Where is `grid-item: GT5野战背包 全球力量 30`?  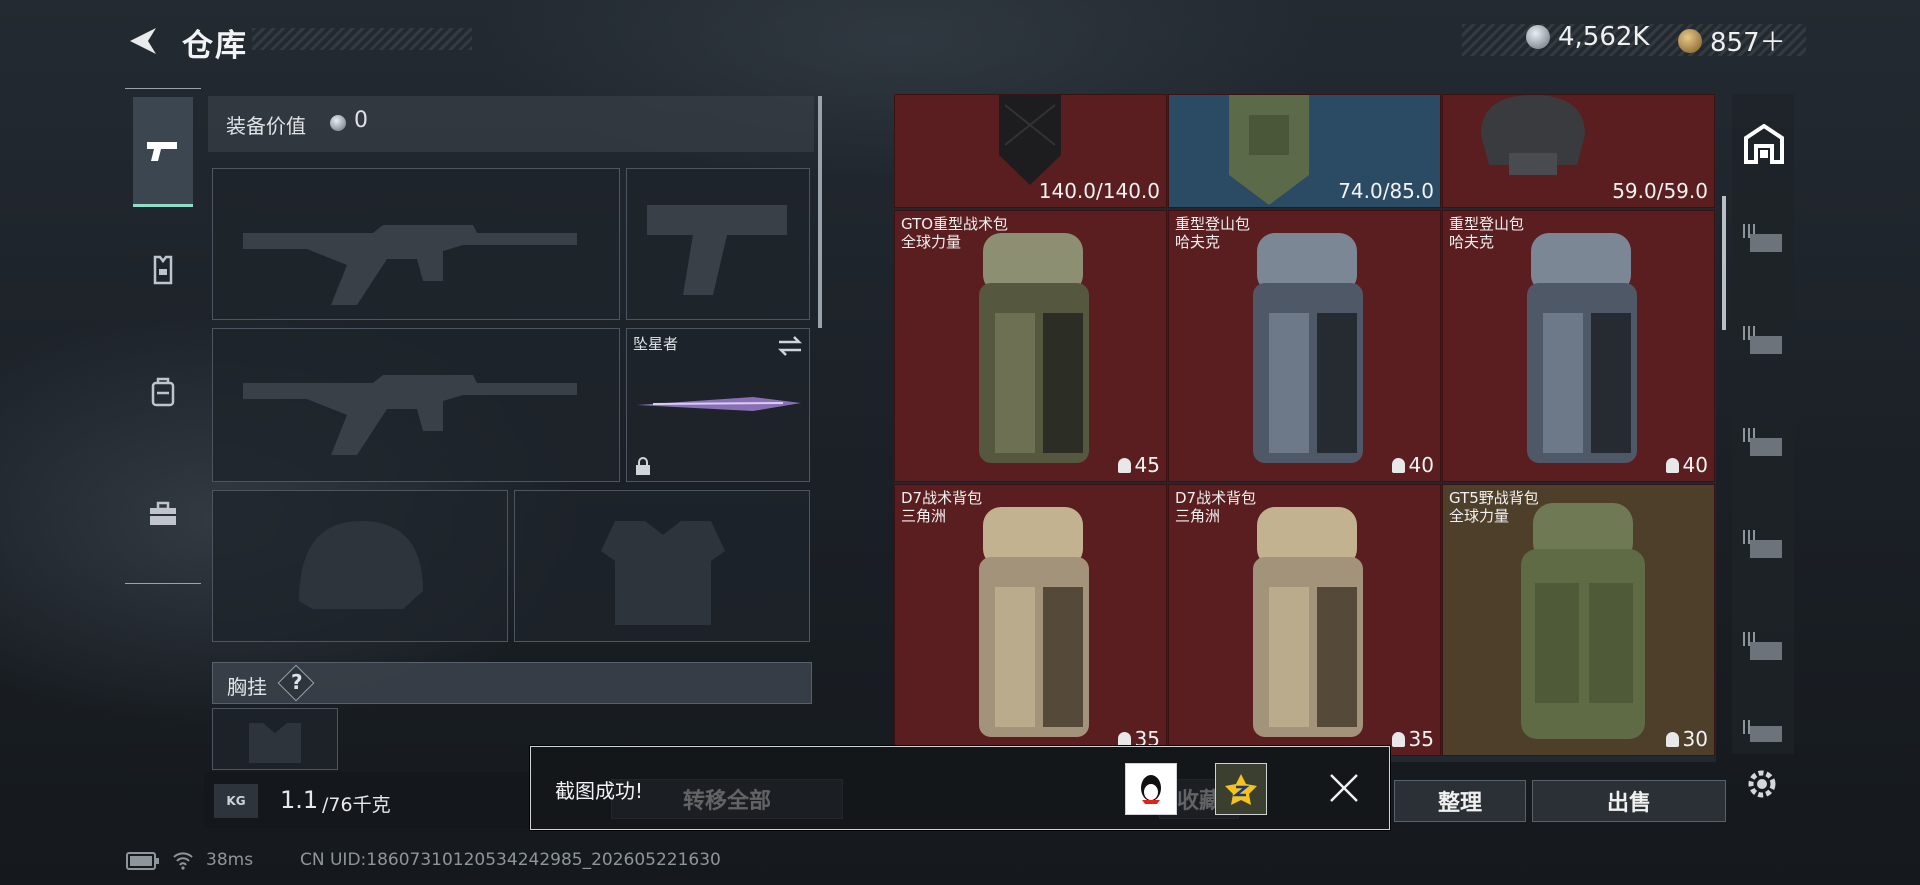 grid-item: GT5野战背包 全球力量 30 is located at coordinates (1578, 620).